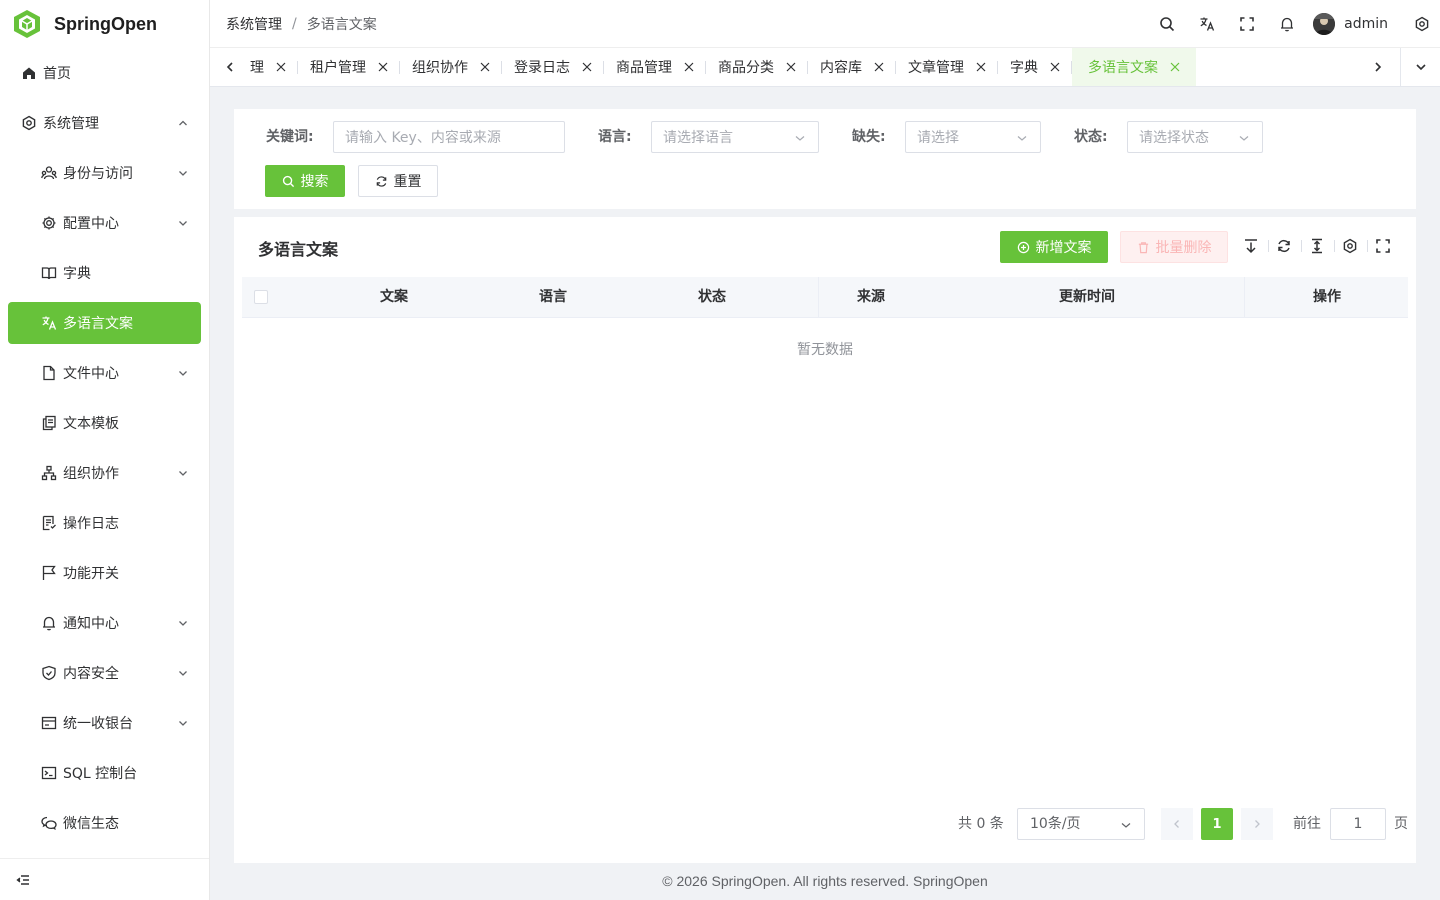 Image resolution: width=1440 pixels, height=900 pixels. I want to click on keyword-input: 请输入 Key、内容或来源, so click(449, 137).